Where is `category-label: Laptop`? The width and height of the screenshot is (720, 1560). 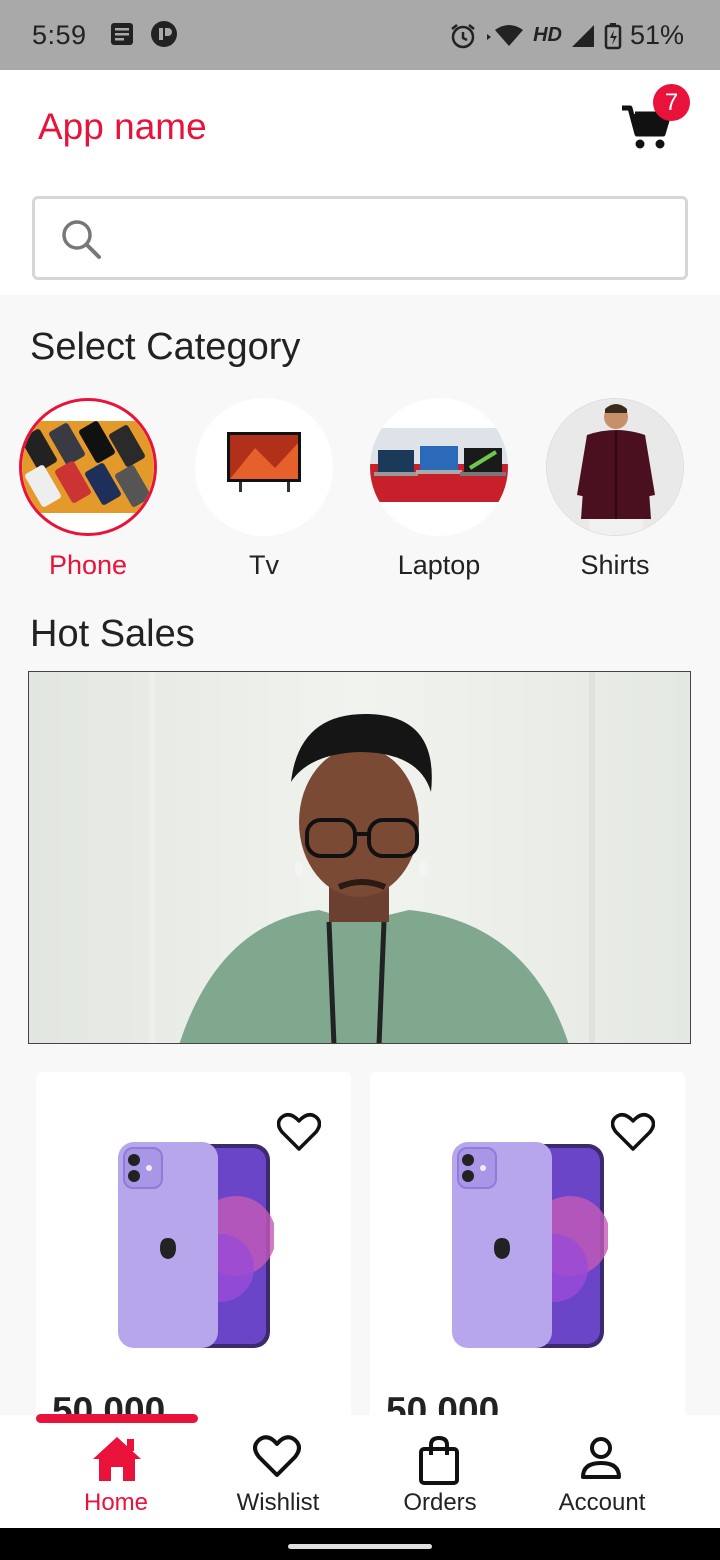
category-label: Laptop is located at coordinates (439, 565).